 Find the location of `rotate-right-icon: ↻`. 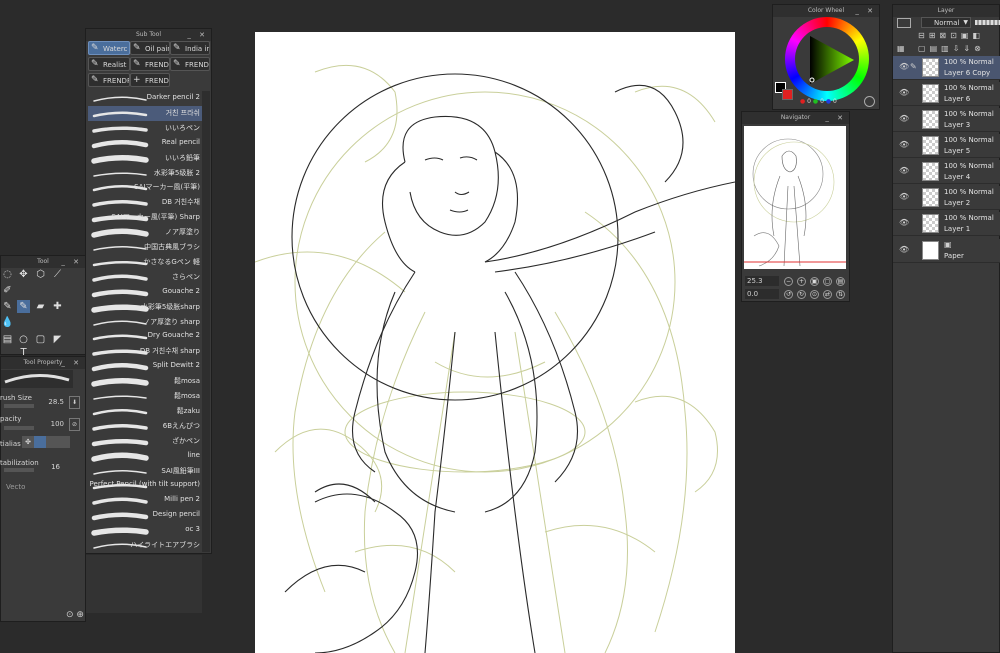

rotate-right-icon: ↻ is located at coordinates (801, 294).